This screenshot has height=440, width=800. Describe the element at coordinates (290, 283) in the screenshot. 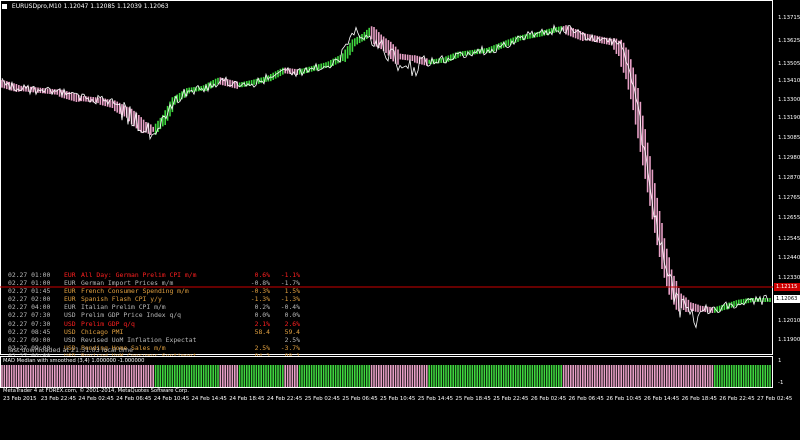

I see `news-previous: -1.7%` at that location.